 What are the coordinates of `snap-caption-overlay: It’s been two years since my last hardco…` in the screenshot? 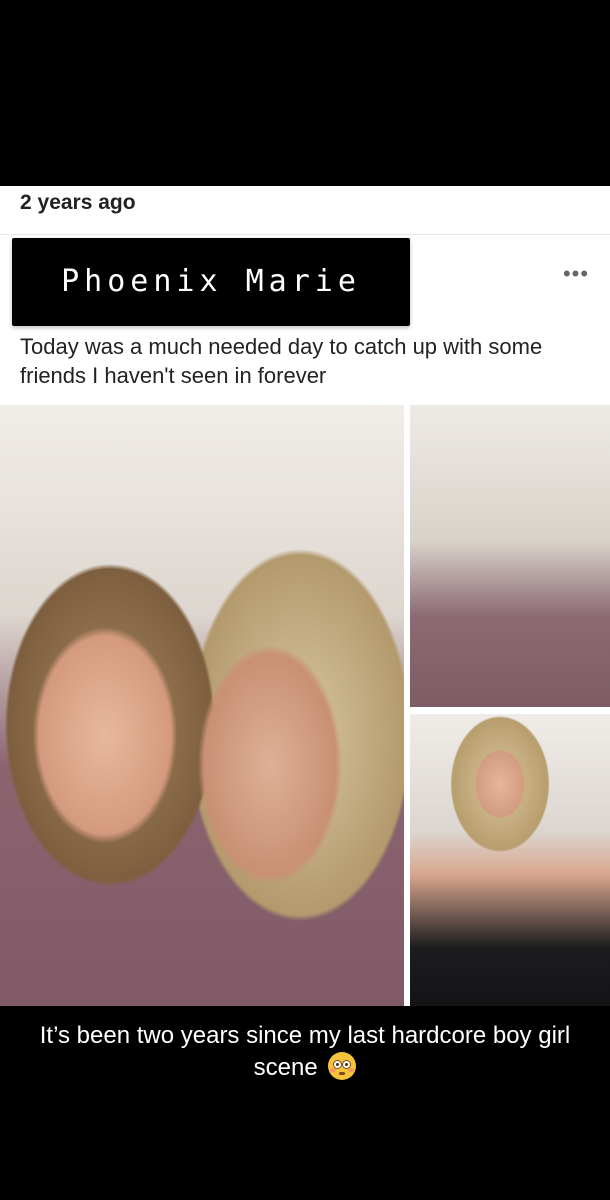 It's located at (305, 1048).